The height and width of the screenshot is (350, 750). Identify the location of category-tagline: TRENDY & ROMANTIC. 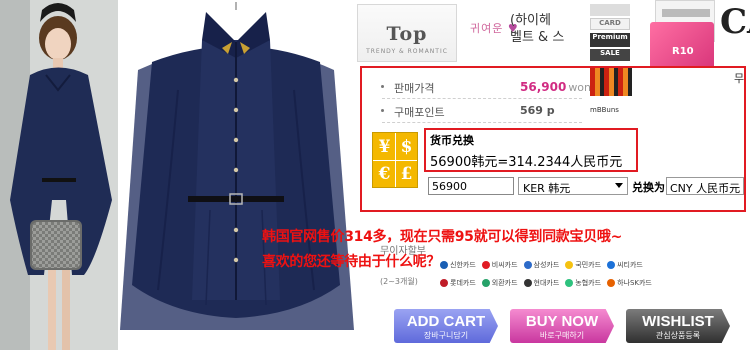
(407, 51).